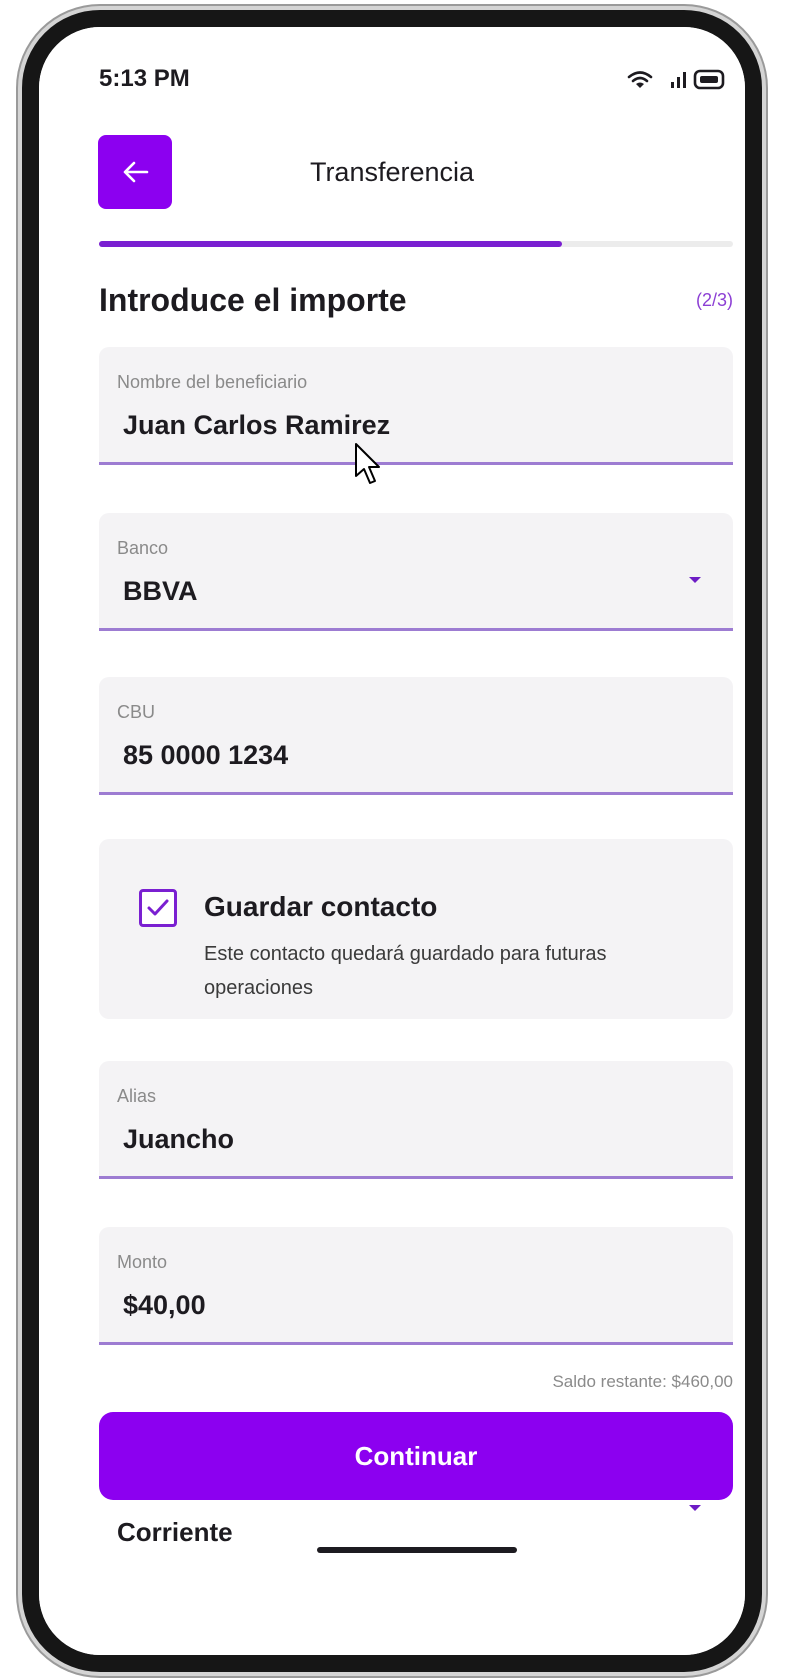  Describe the element at coordinates (416, 572) in the screenshot. I see `bank-select: Banco BBVA` at that location.